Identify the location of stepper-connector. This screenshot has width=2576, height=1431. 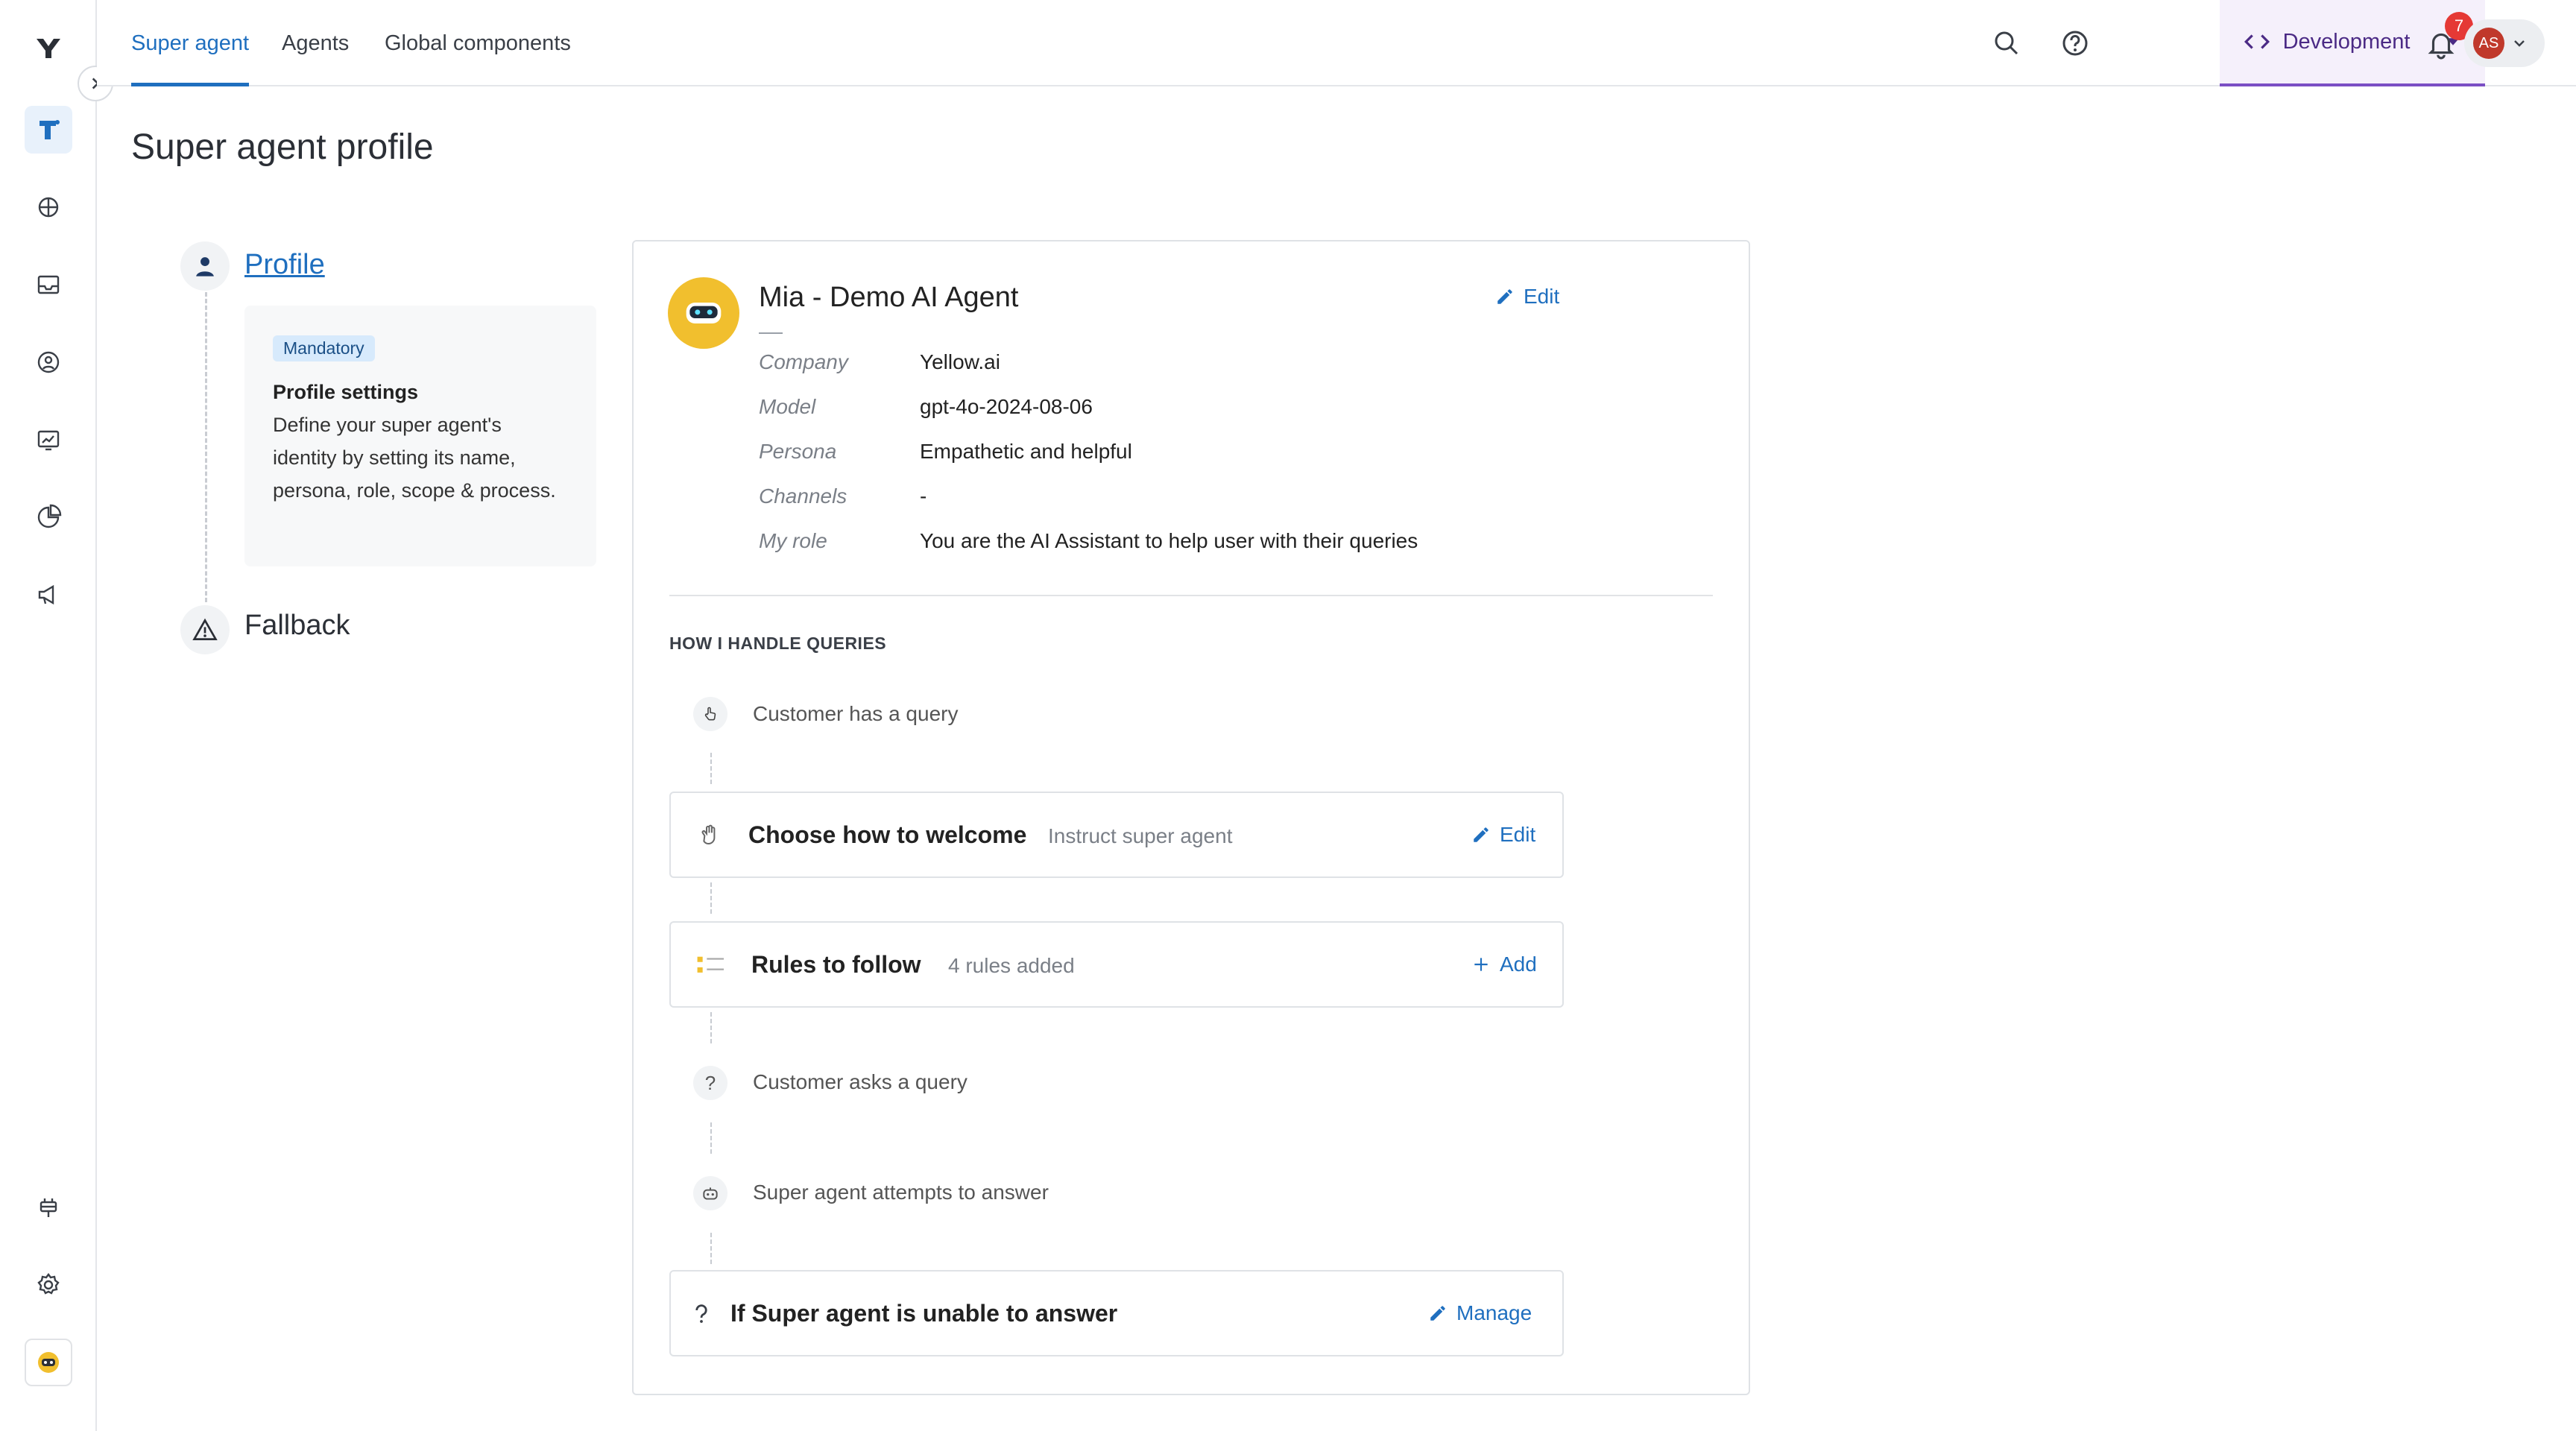
(206, 447).